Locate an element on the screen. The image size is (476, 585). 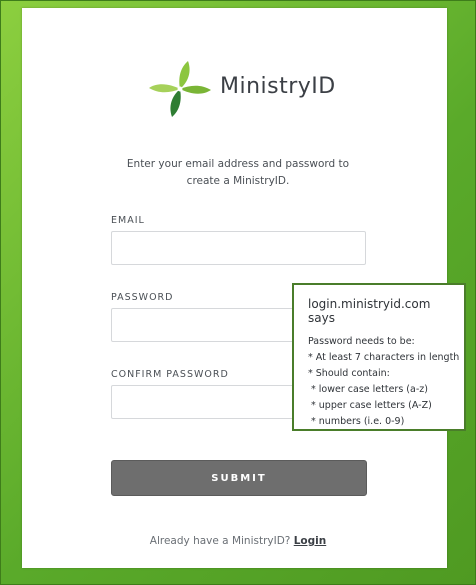
dialog-line: * At least 7 characters in length is located at coordinates (384, 357).